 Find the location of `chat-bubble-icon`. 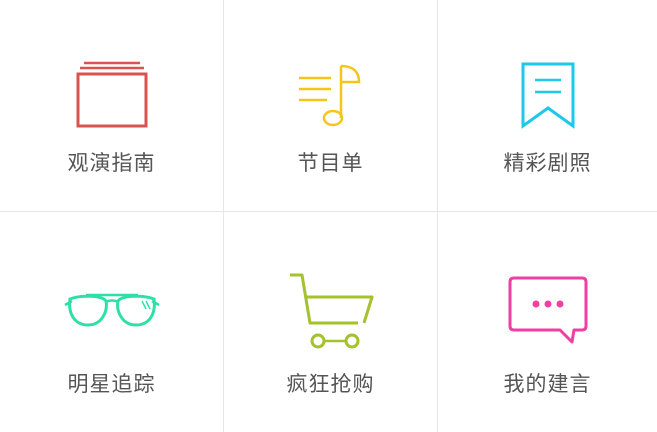

chat-bubble-icon is located at coordinates (548, 311).